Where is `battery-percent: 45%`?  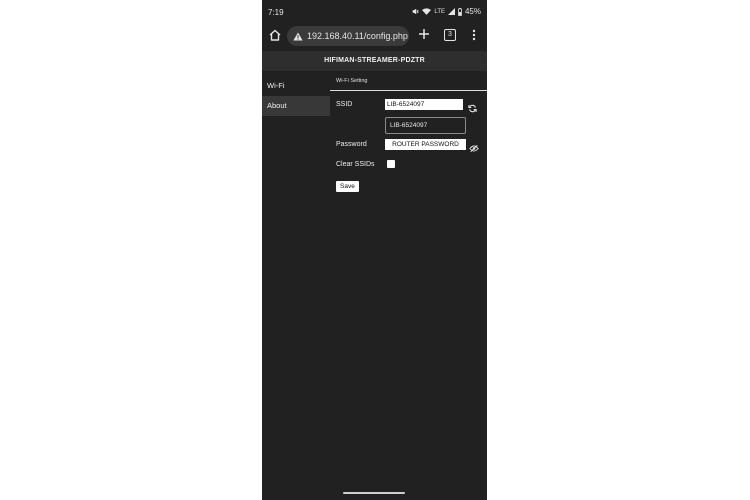 battery-percent: 45% is located at coordinates (472, 11).